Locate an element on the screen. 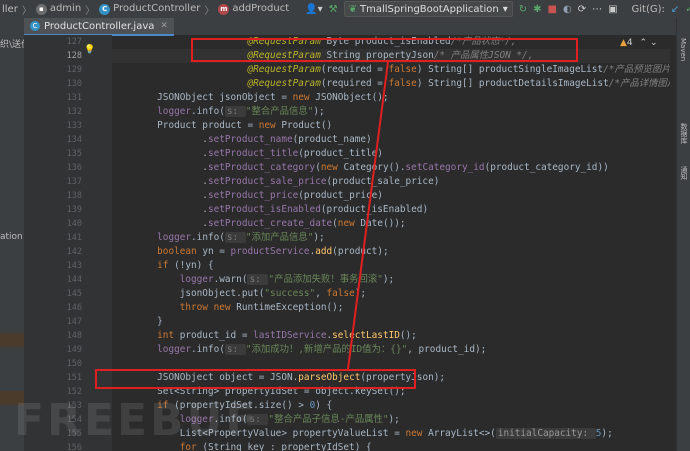 Image resolution: width=690 pixels, height=451 pixels. watermark: FREEBUF is located at coordinates (136, 420).